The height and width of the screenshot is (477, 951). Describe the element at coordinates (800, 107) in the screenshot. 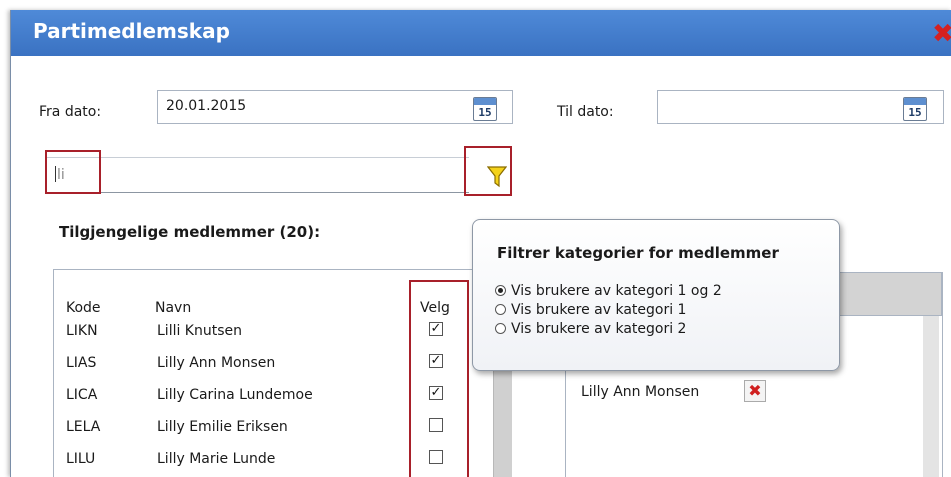

I see `to-date-field: 15` at that location.